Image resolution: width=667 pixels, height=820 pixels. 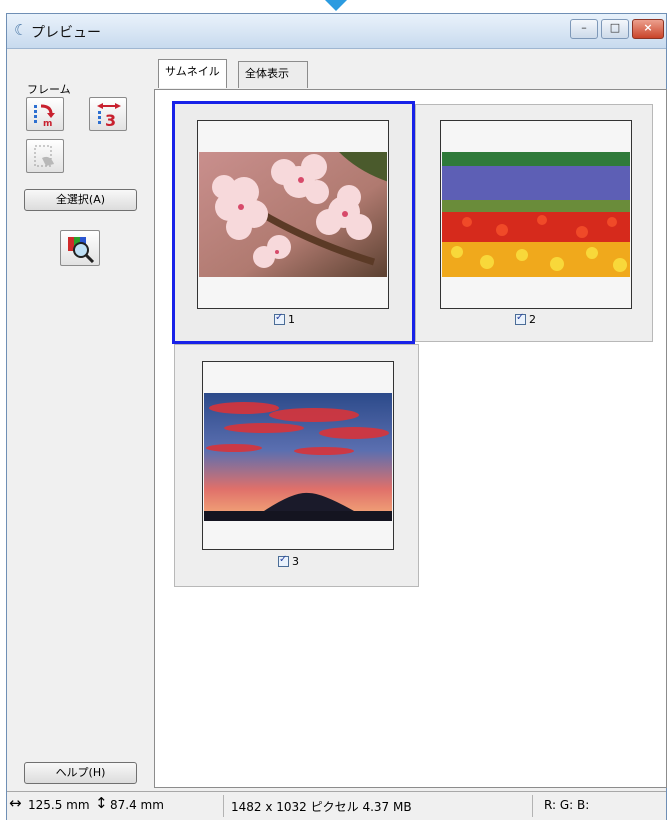 What do you see at coordinates (49, 89) in the screenshot?
I see `frame-label: フレーム` at bounding box center [49, 89].